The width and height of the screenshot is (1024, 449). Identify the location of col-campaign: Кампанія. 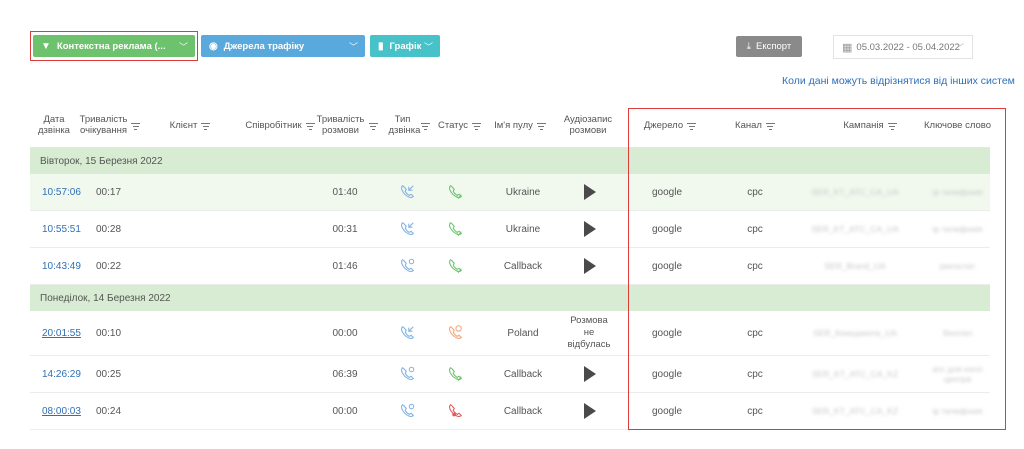
(870, 126).